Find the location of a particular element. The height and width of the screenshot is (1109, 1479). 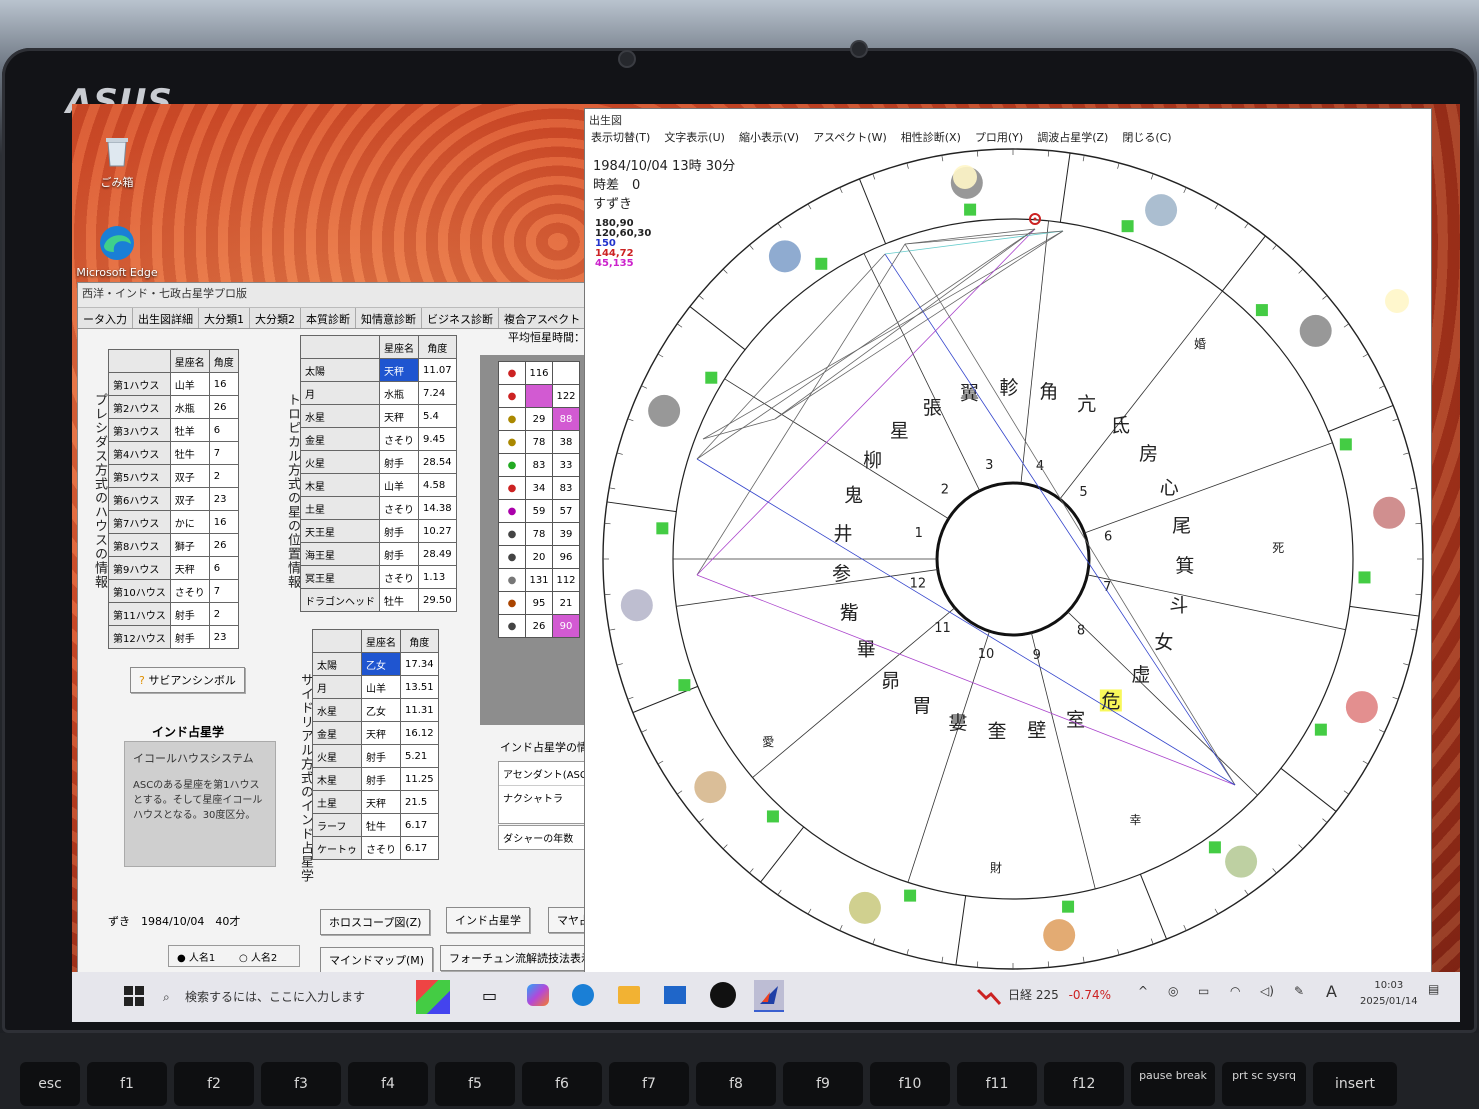

table-row: 木星 山羊 4.58 is located at coordinates (378, 485).